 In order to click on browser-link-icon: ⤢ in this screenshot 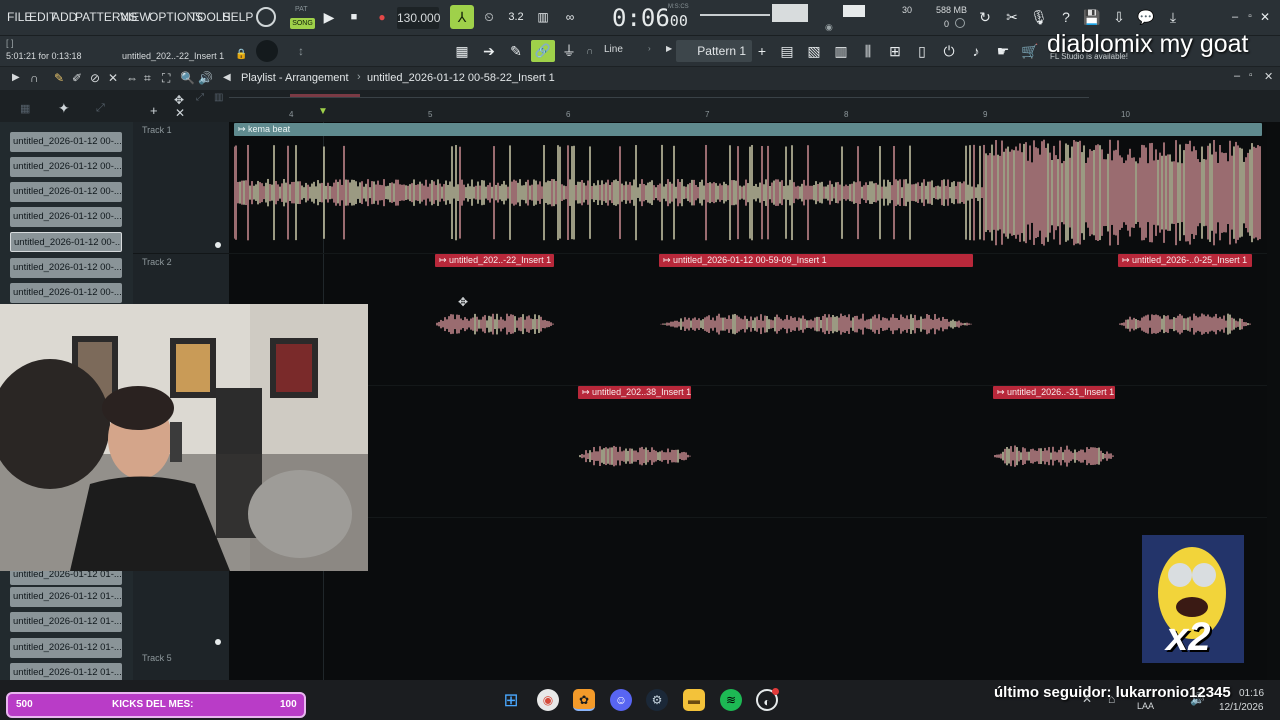, I will do `click(100, 108)`.